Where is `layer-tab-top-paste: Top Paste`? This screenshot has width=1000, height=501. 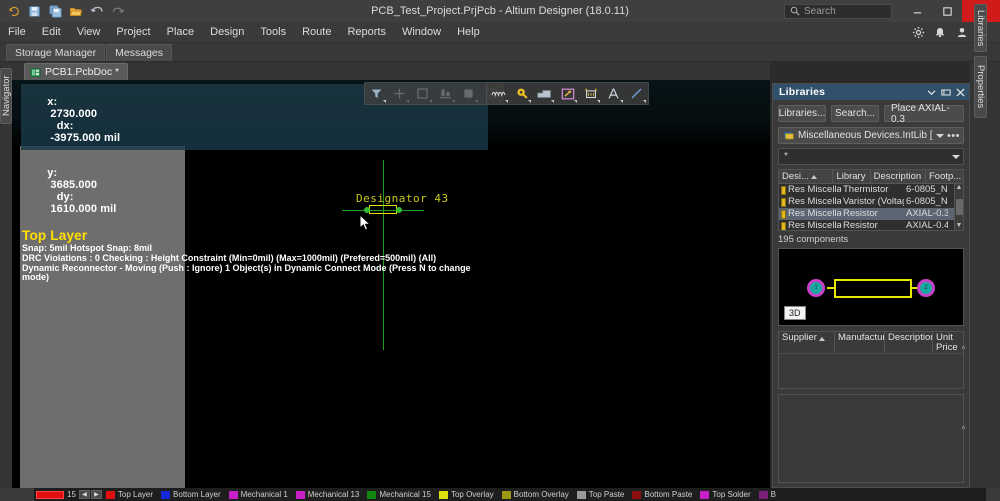 layer-tab-top-paste: Top Paste is located at coordinates (602, 494).